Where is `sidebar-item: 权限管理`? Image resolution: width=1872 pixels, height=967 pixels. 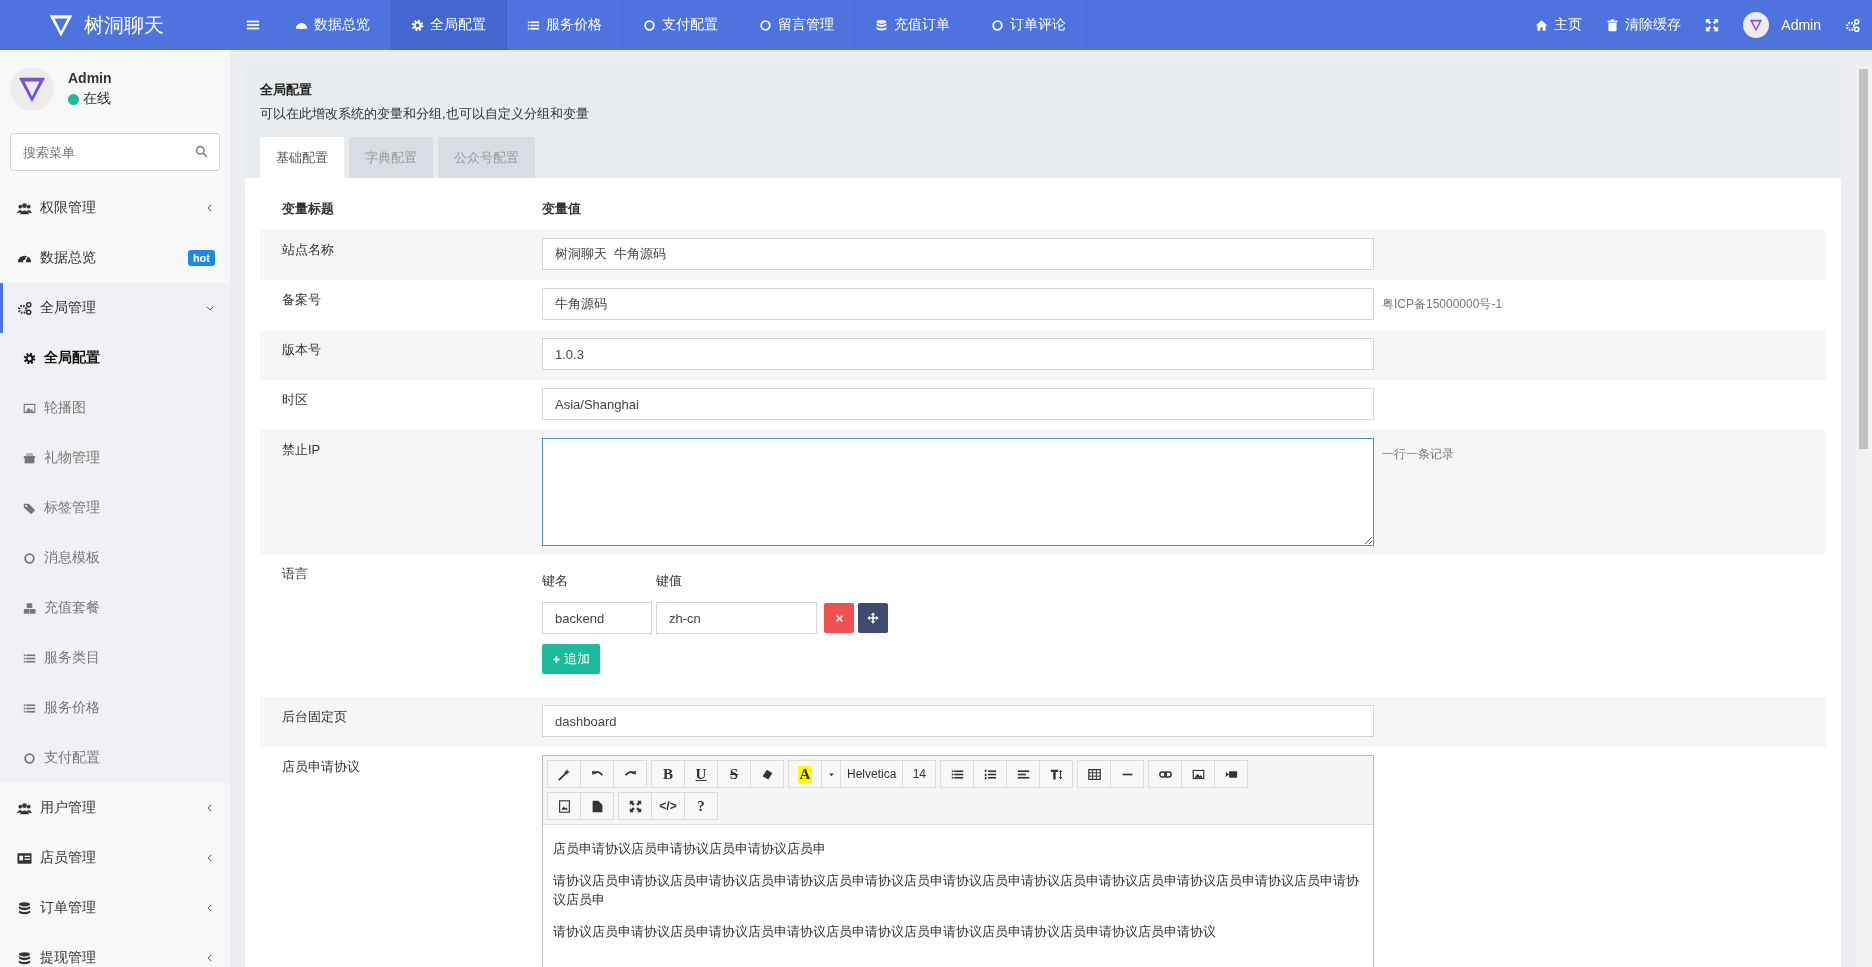
sidebar-item: 权限管理 is located at coordinates (115, 208).